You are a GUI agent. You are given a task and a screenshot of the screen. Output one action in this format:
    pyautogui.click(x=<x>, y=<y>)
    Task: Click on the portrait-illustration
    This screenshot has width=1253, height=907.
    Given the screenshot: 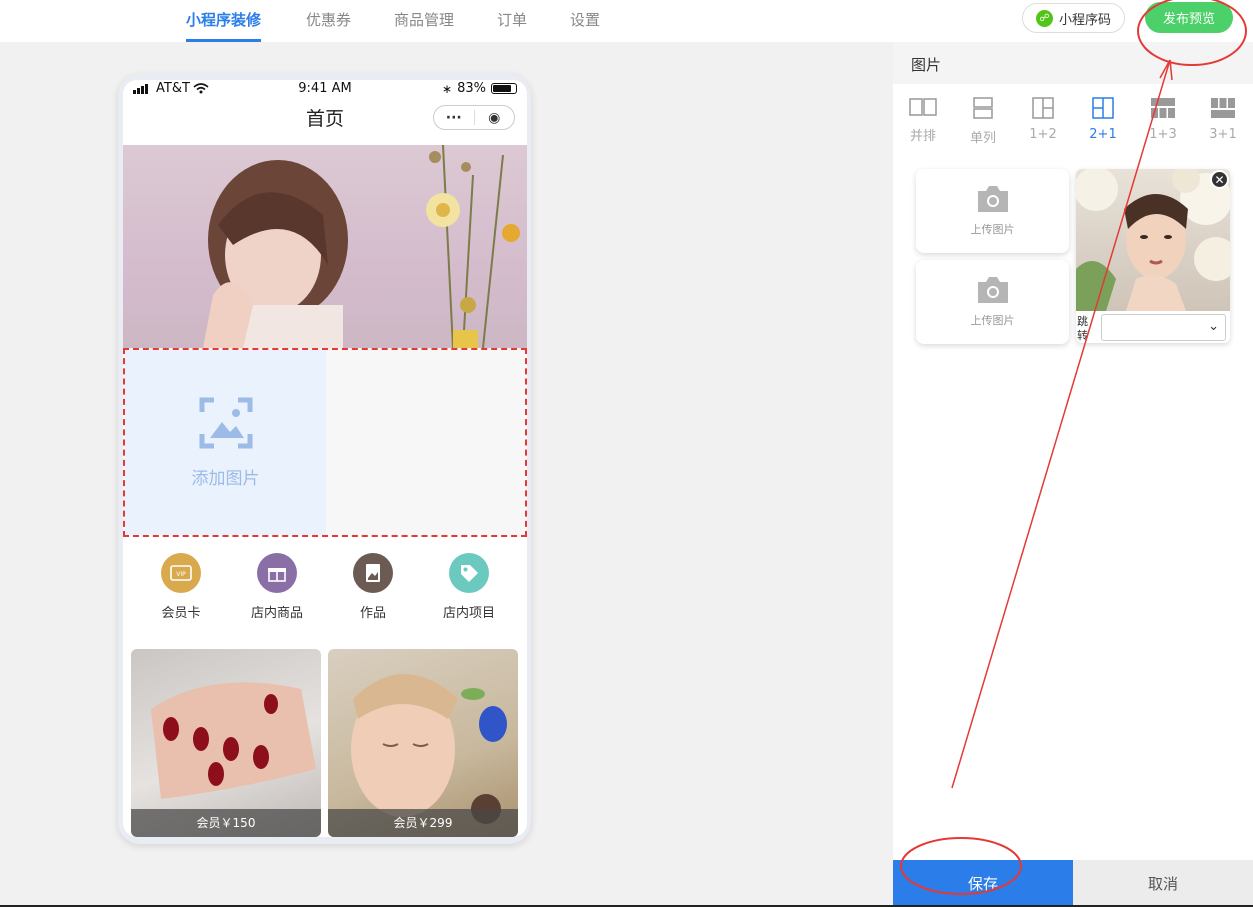 What is the action you would take?
    pyautogui.click(x=361, y=246)
    